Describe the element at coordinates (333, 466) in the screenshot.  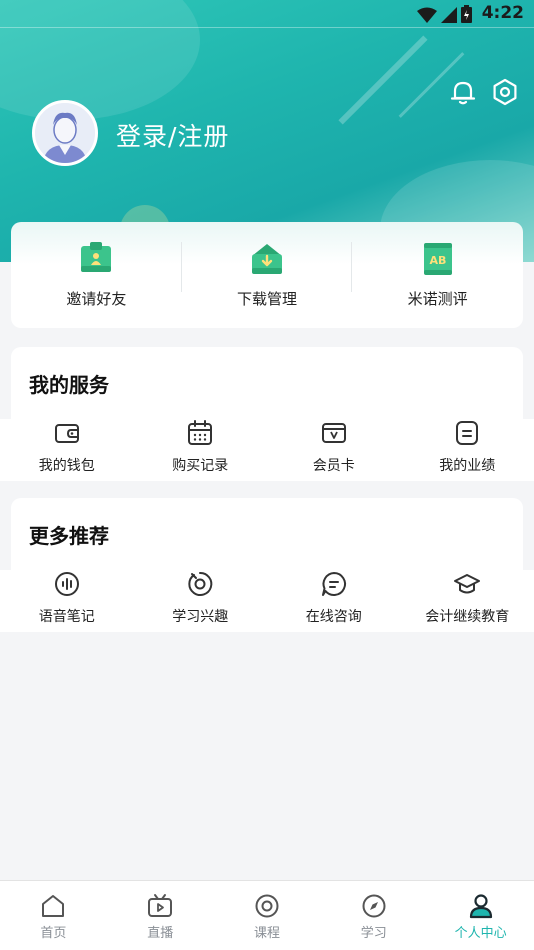
I see `grid-item-label: 会员卡` at that location.